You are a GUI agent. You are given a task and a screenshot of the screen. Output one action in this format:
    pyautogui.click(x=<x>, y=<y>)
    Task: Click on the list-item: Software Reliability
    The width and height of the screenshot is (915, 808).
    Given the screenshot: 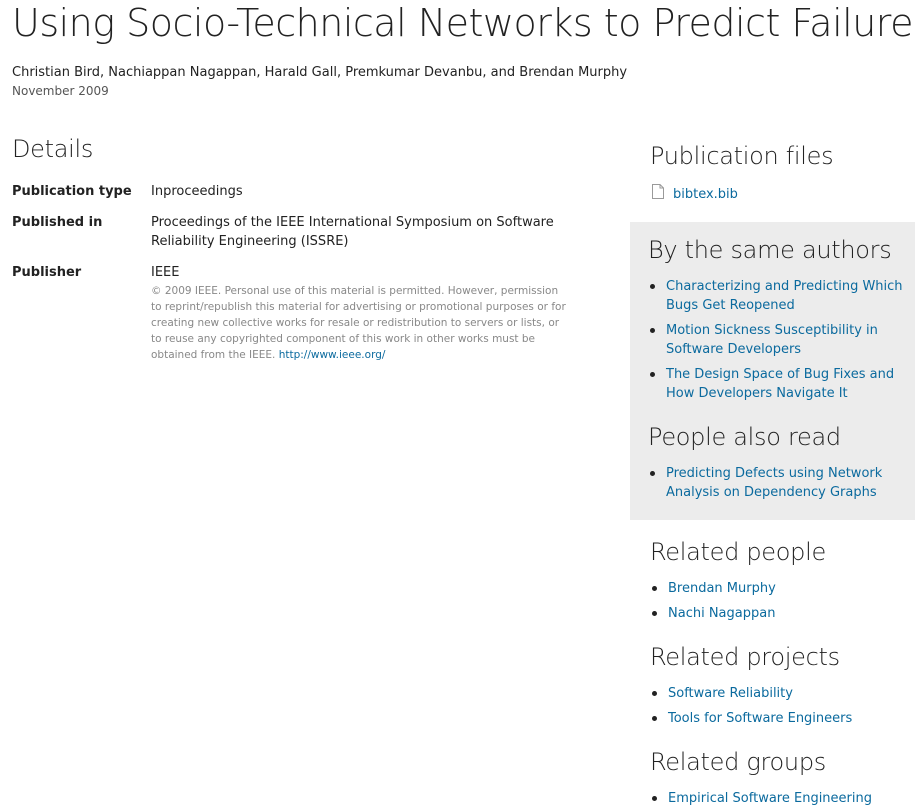 What is the action you would take?
    pyautogui.click(x=780, y=693)
    